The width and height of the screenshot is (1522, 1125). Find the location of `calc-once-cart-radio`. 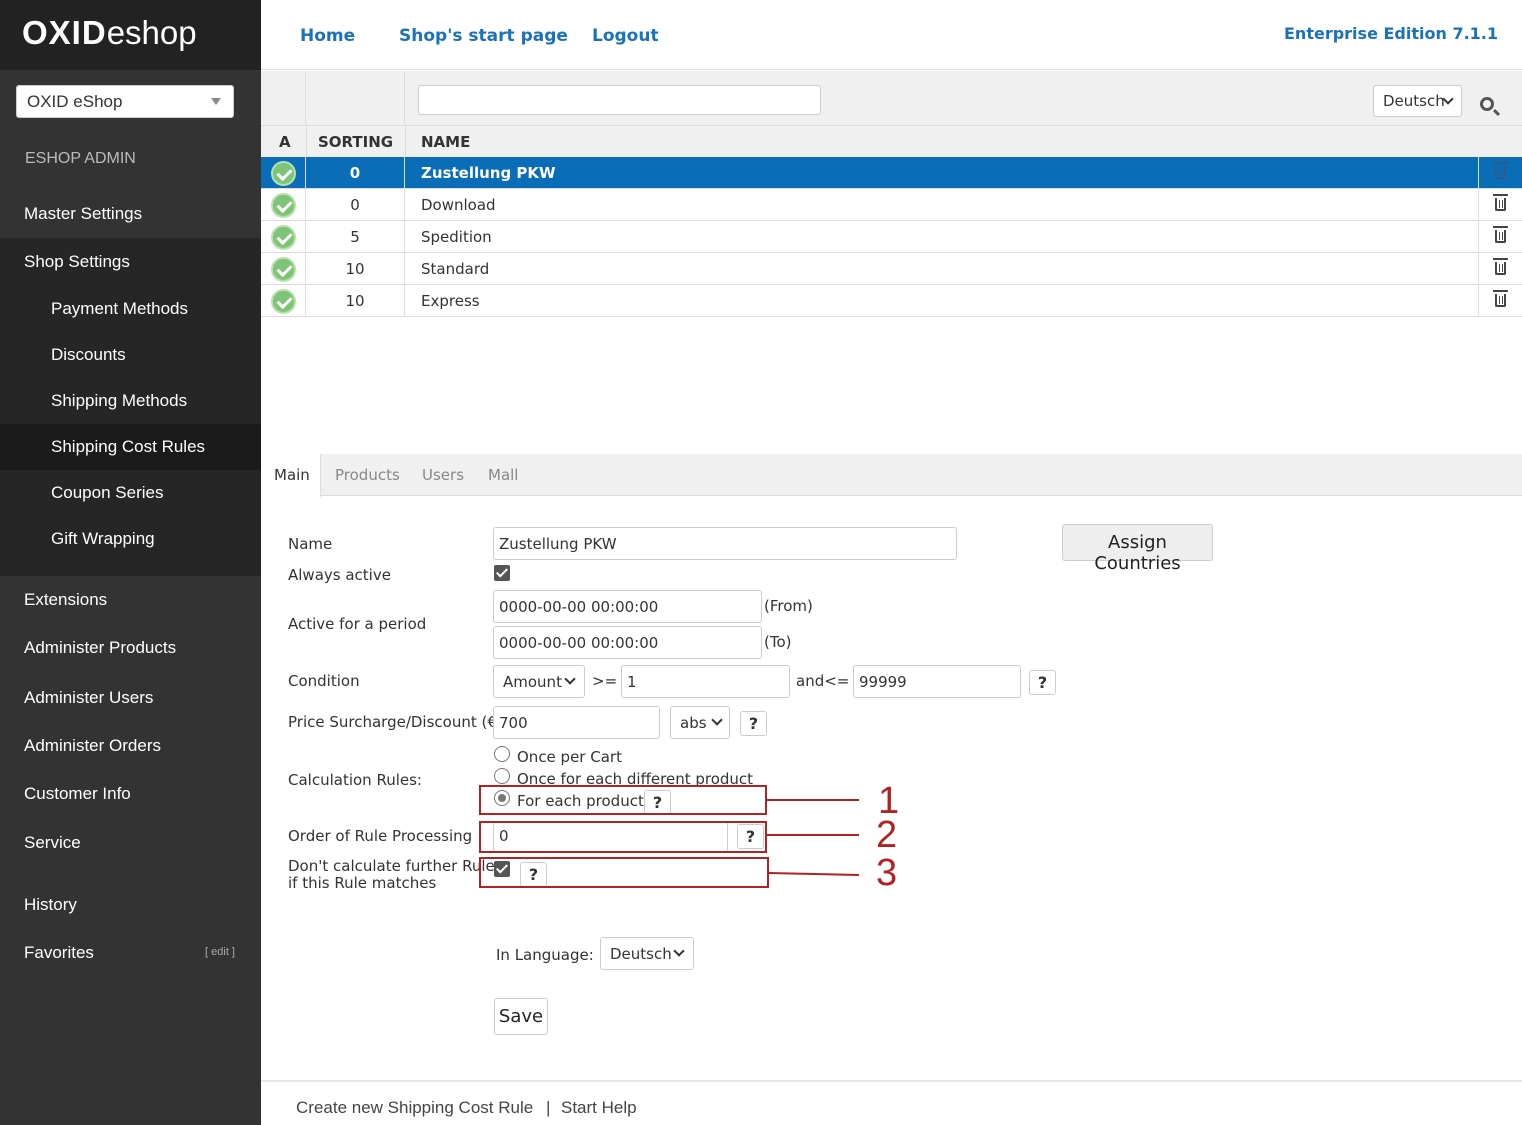

calc-once-cart-radio is located at coordinates (502, 754).